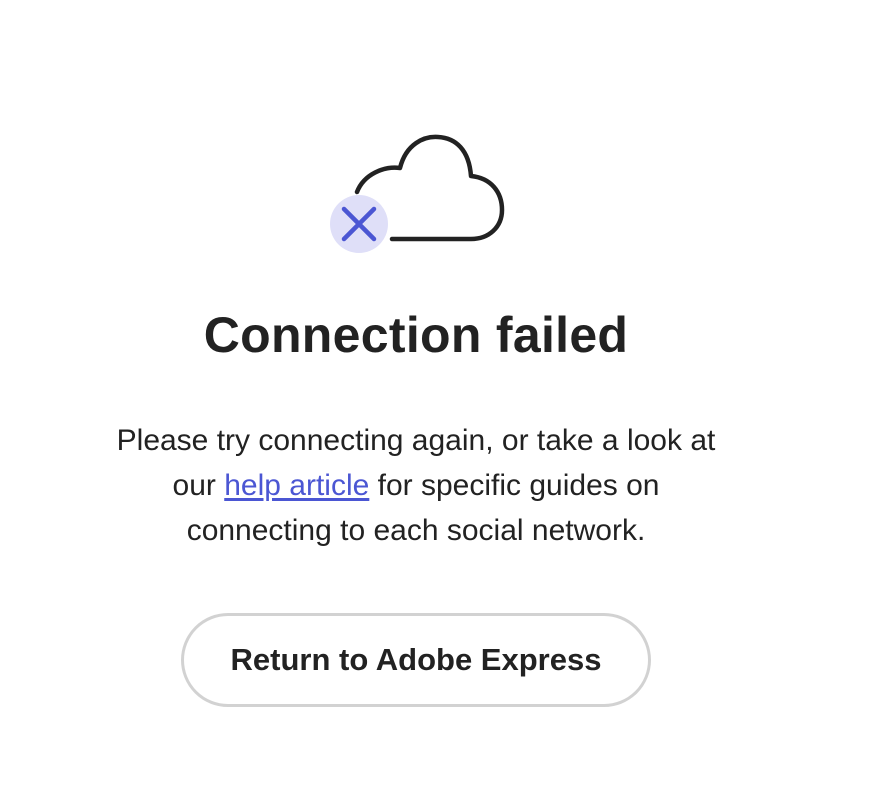  What do you see at coordinates (296, 485) in the screenshot?
I see `help-article-link: help article` at bounding box center [296, 485].